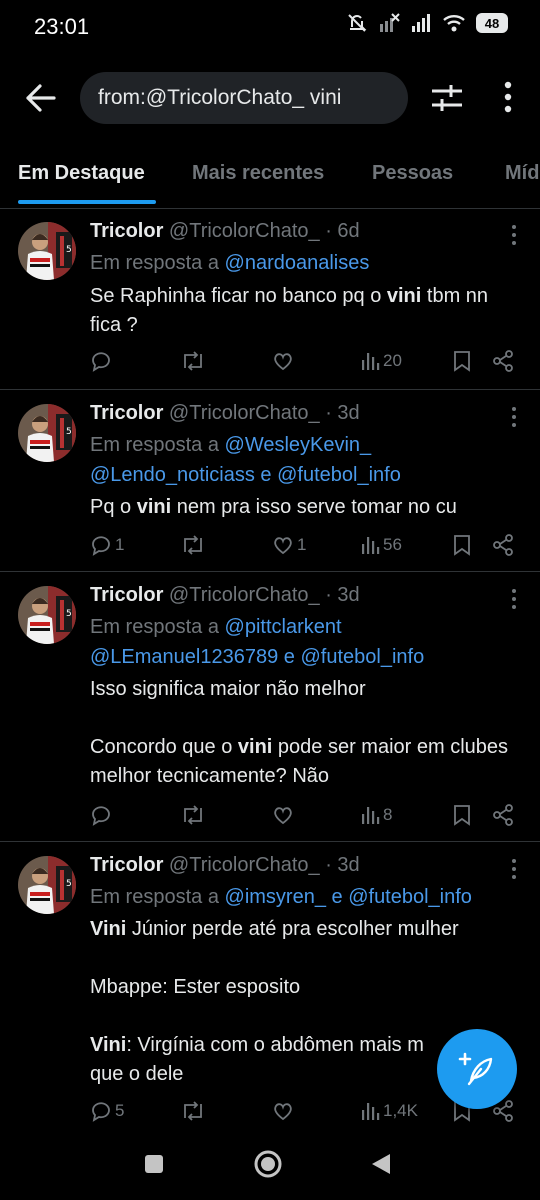 Image resolution: width=540 pixels, height=1200 pixels. I want to click on tweet-header: Tricolor @TricolorChato_ · 6d, so click(225, 231).